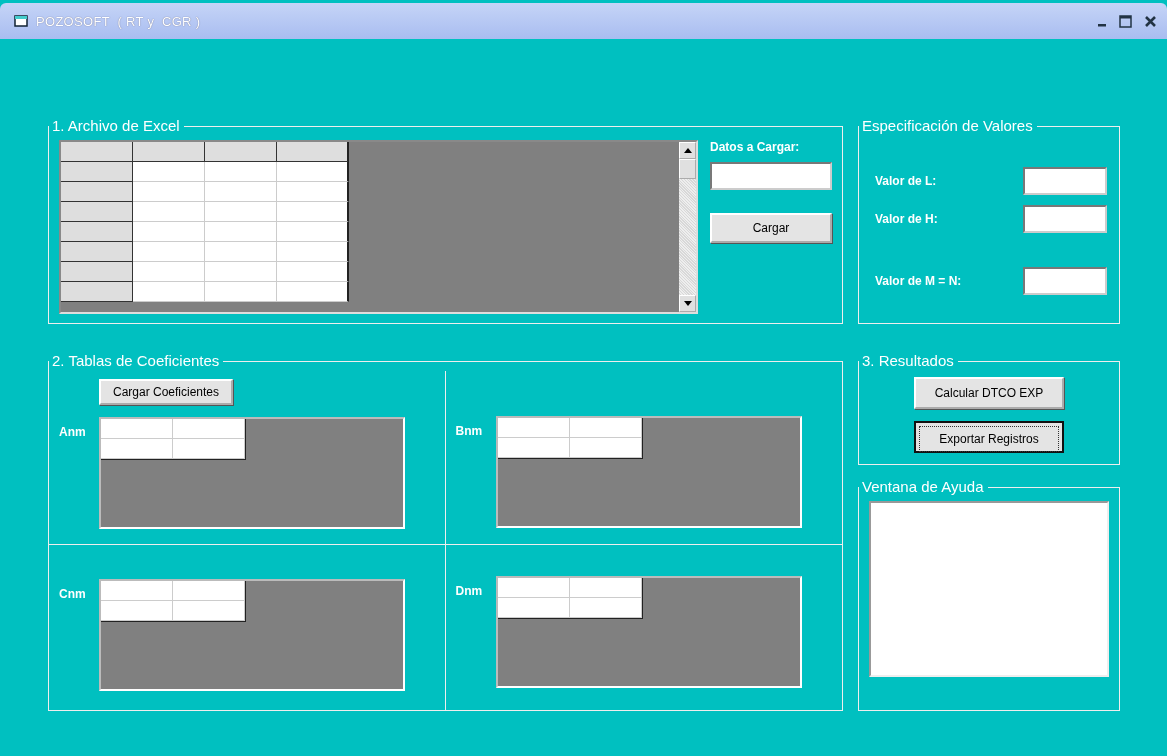 This screenshot has height=756, width=1167. I want to click on scrollbar, so click(687, 227).